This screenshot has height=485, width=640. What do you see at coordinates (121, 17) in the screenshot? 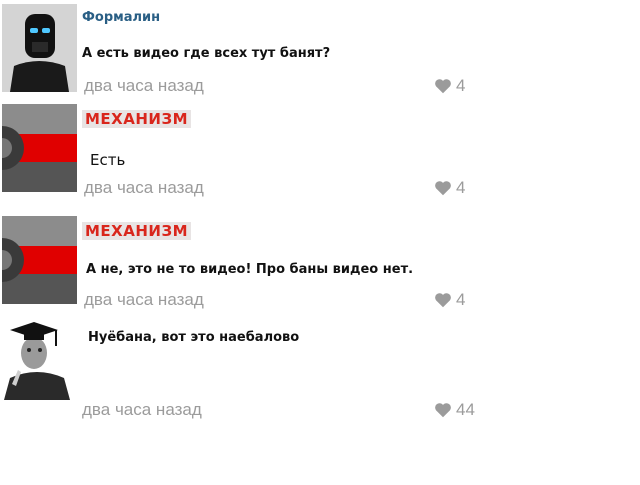
I see `comment-author: Формалин` at bounding box center [121, 17].